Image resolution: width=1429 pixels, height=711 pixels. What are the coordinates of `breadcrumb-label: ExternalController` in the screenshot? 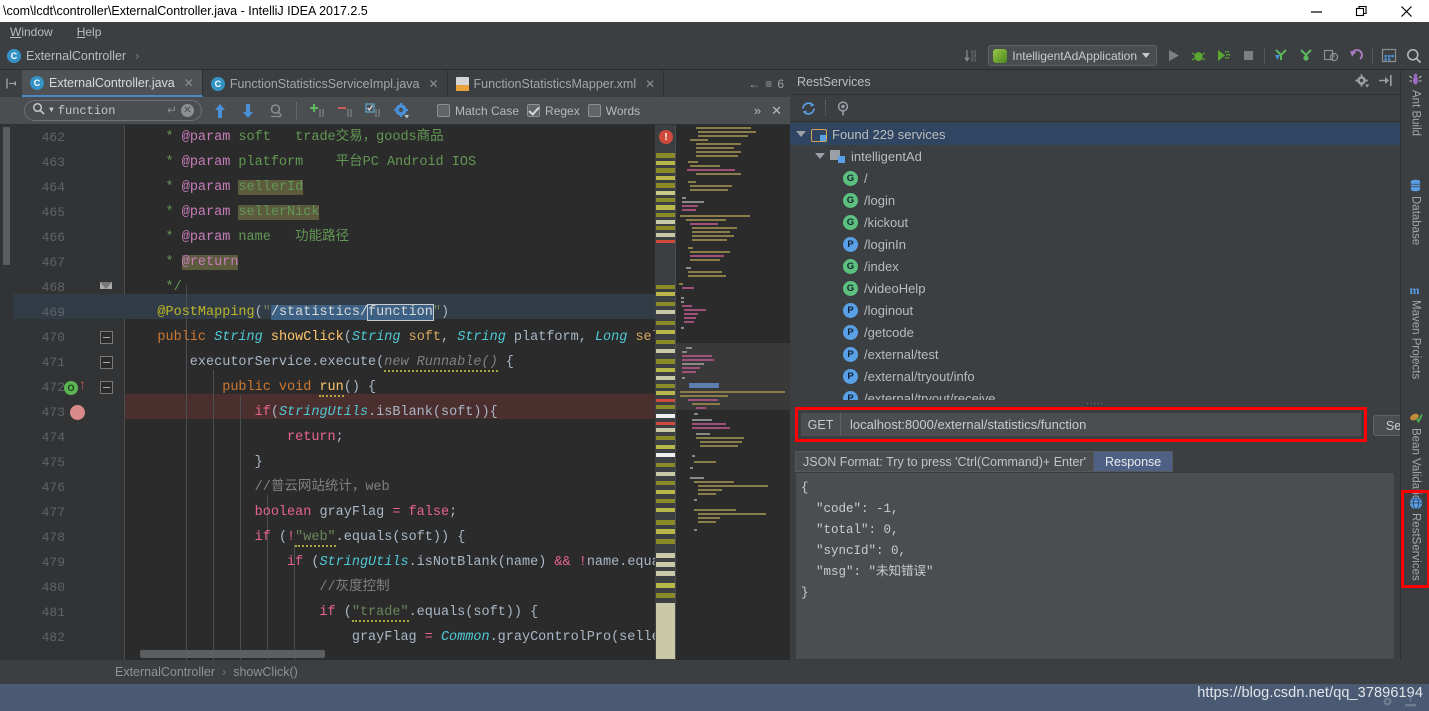 It's located at (76, 56).